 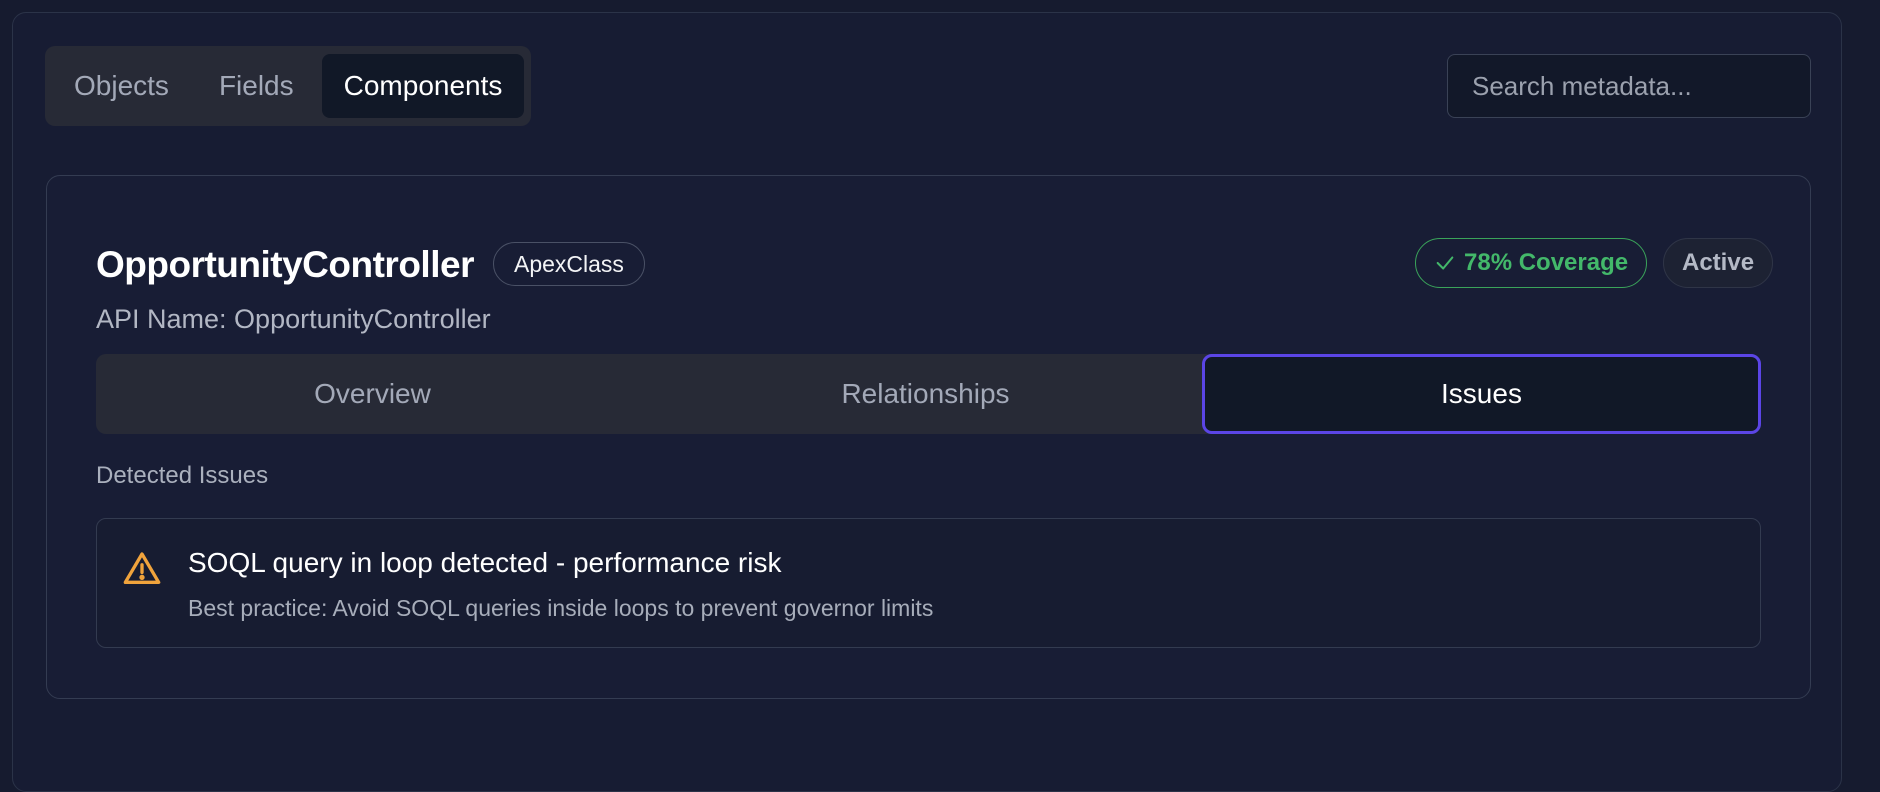 I want to click on coverage-badge: 78% Coverage, so click(x=1531, y=263).